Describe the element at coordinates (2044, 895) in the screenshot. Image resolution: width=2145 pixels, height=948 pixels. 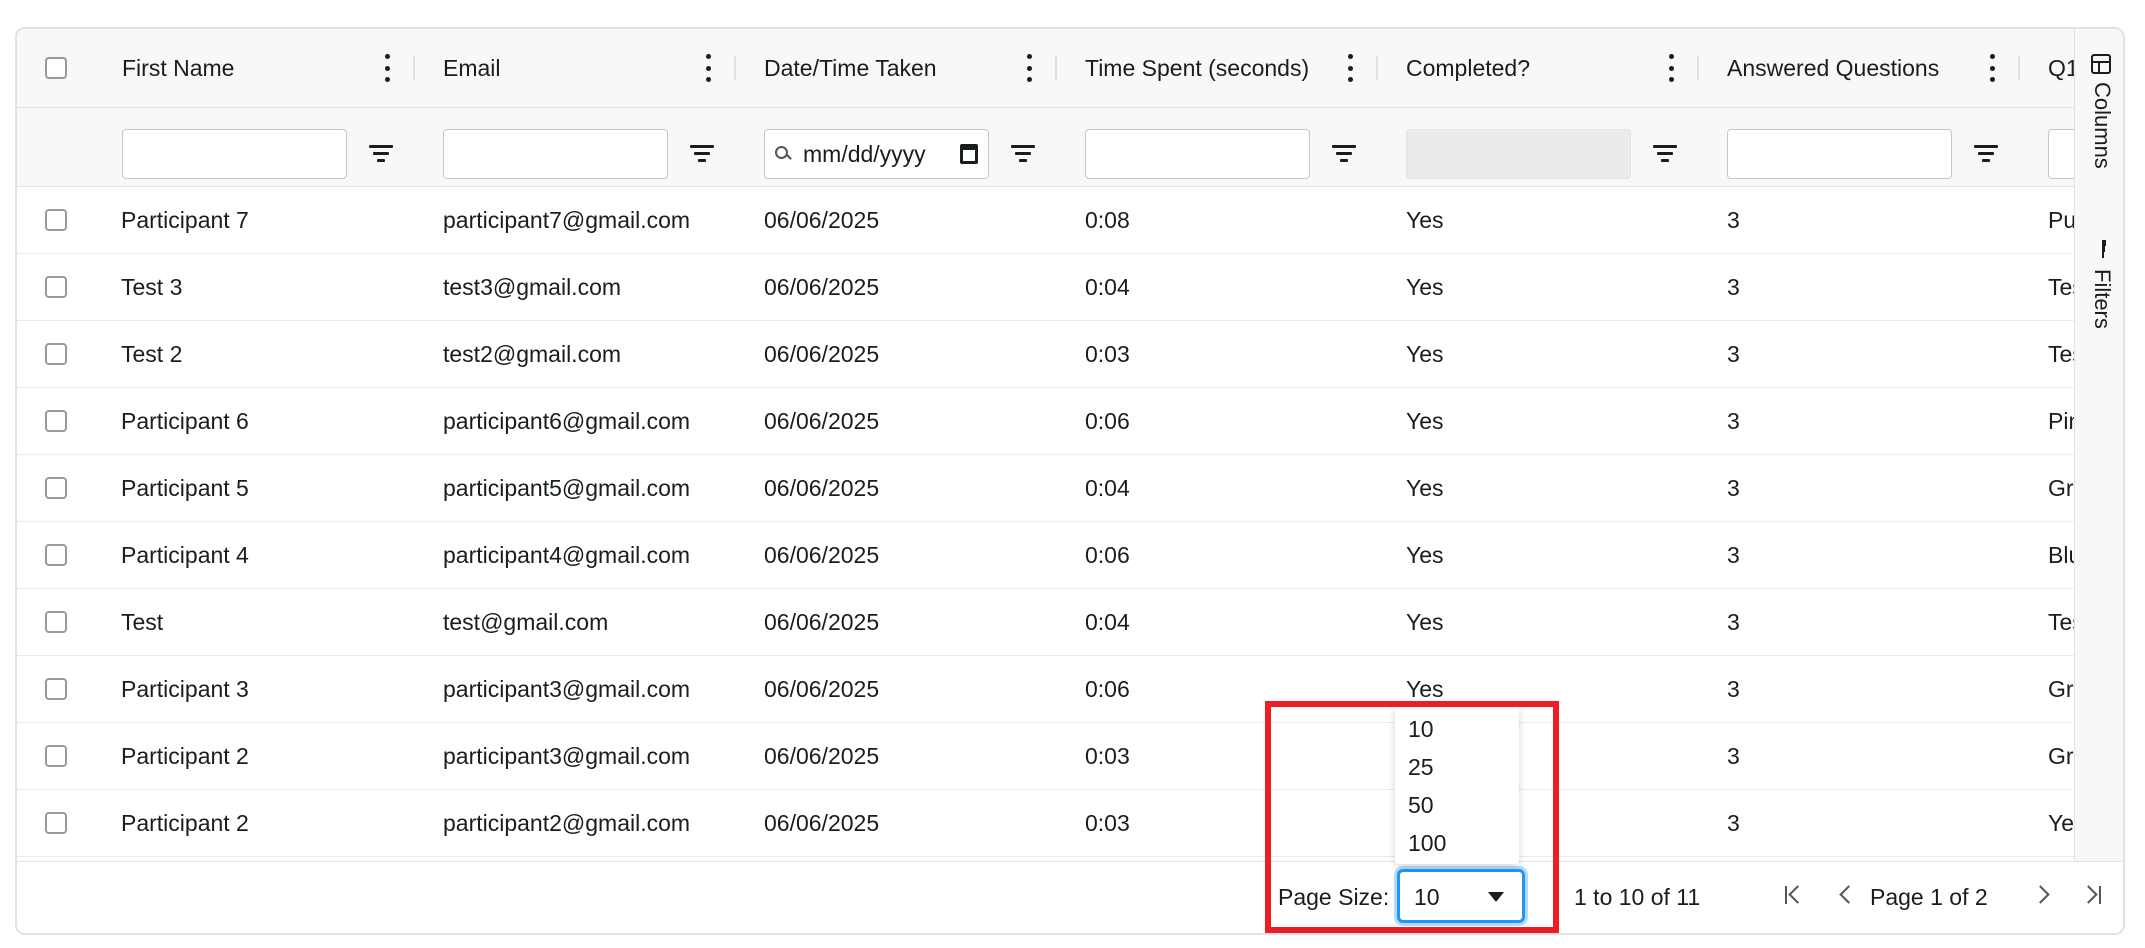
I see `next-page-icon` at that location.